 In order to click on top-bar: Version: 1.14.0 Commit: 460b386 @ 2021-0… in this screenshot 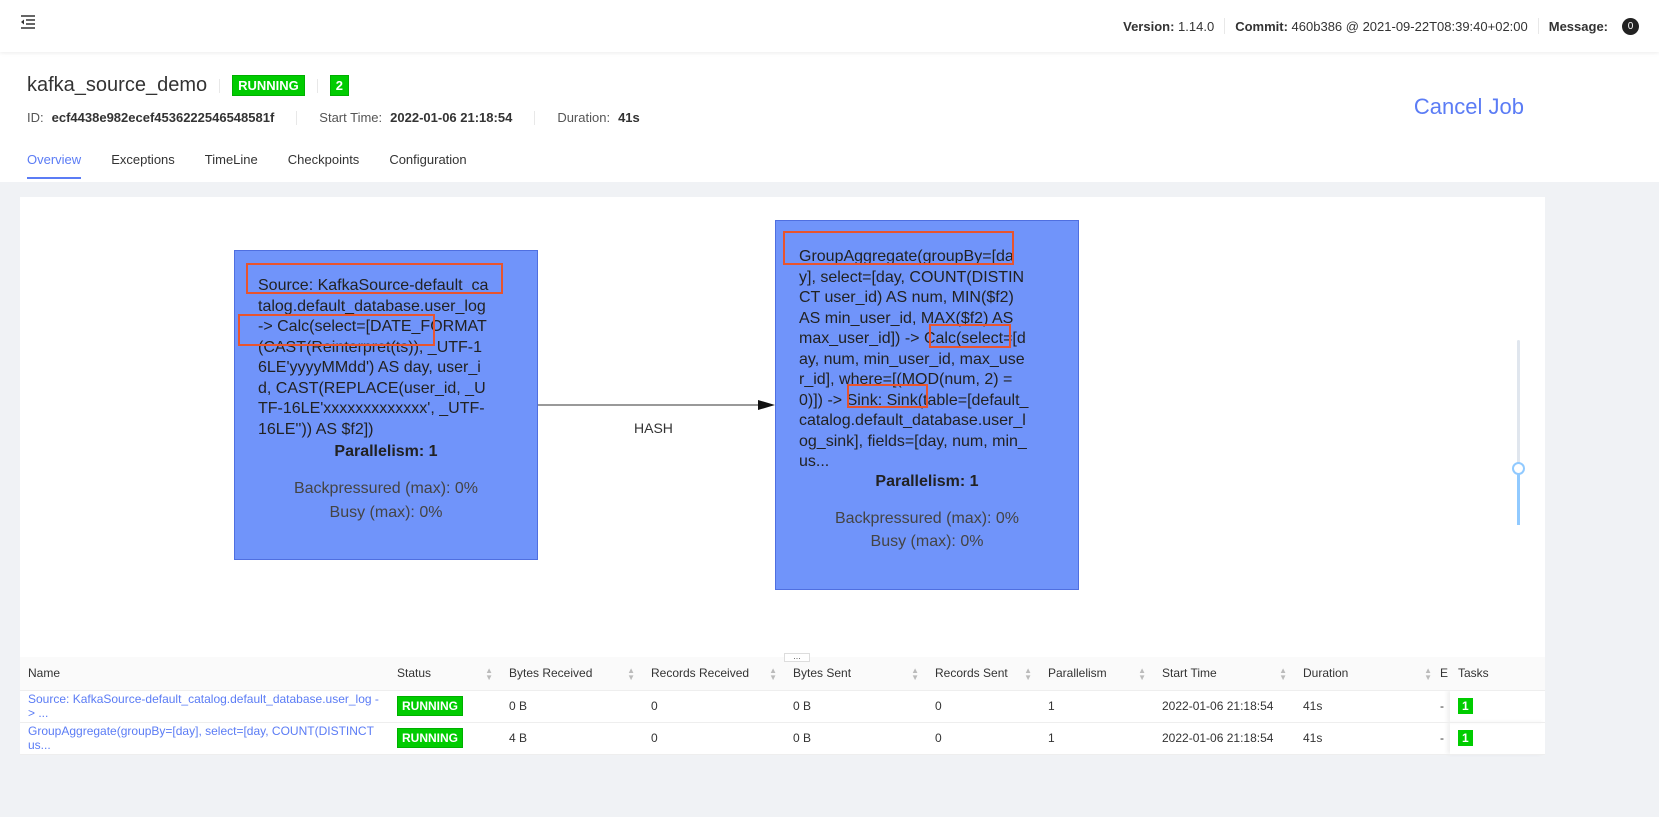, I will do `click(829, 26)`.